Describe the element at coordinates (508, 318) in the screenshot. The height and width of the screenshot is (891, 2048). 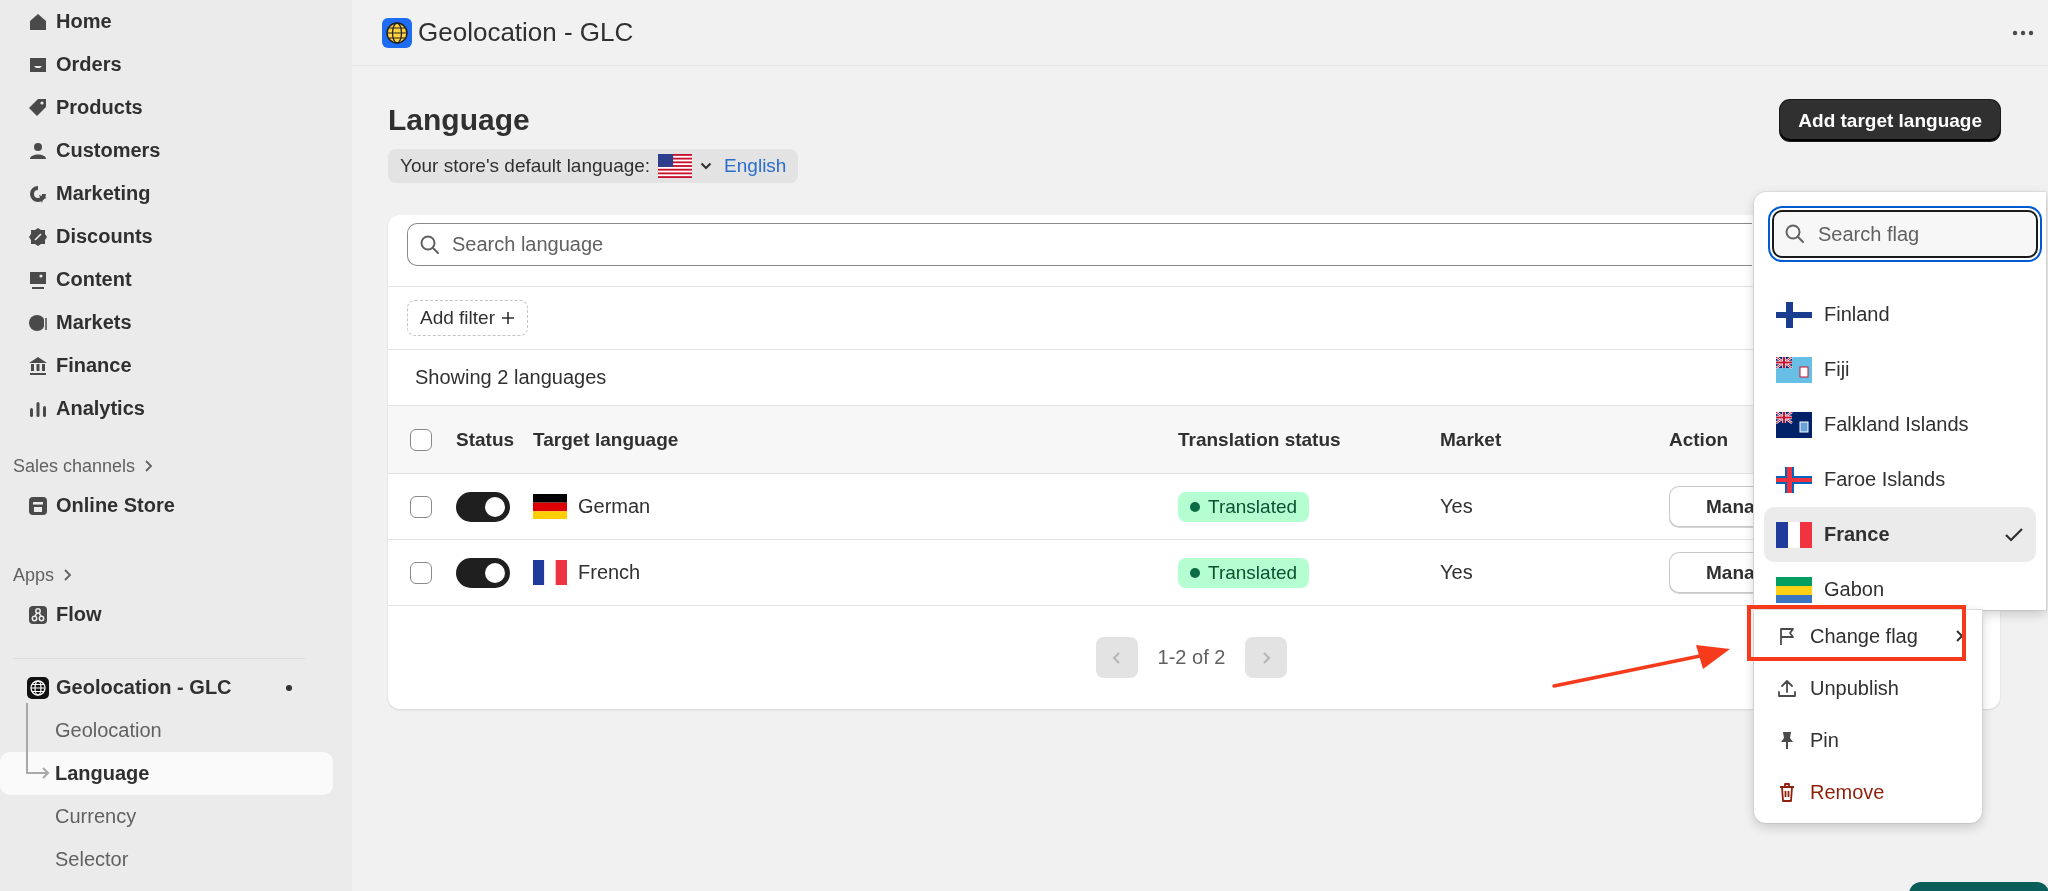
I see `plus-icon` at that location.